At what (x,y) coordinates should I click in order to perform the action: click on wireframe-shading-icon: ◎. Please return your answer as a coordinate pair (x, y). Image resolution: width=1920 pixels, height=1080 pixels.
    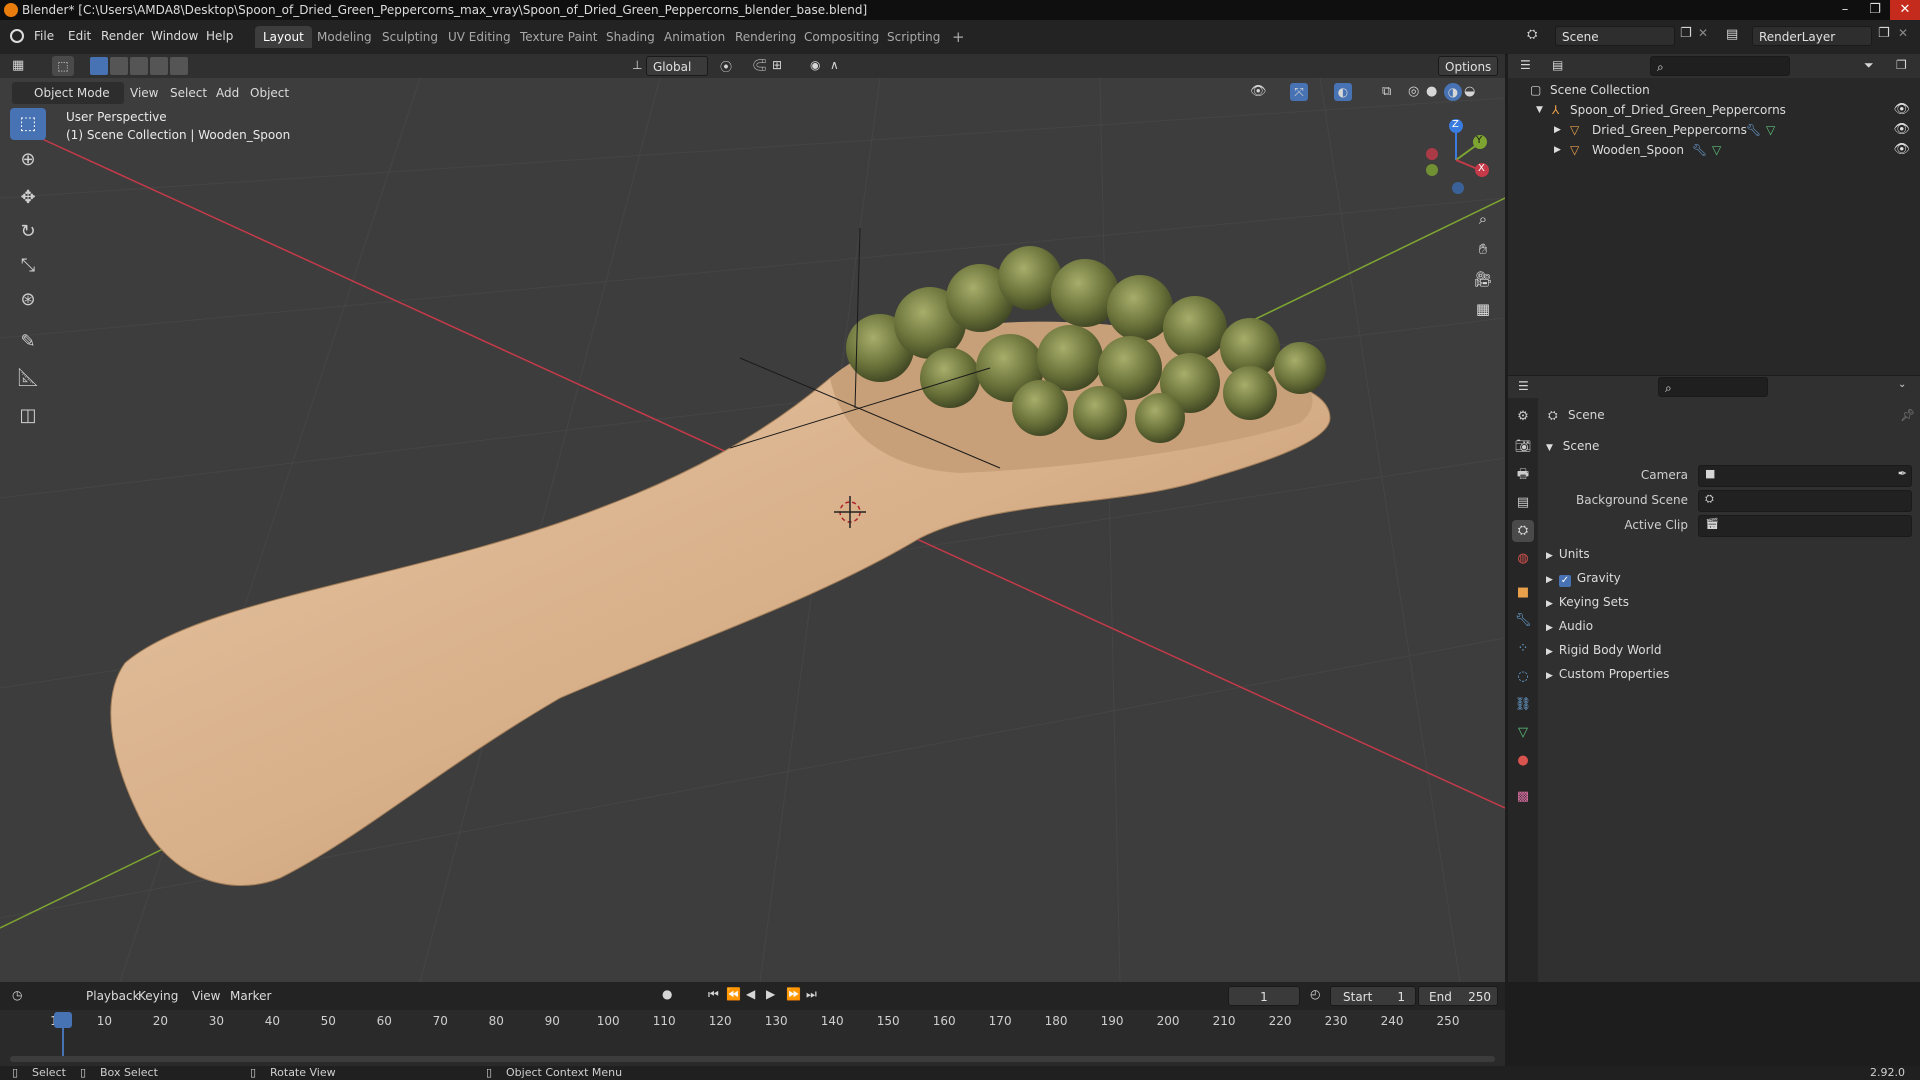
    Looking at the image, I should click on (1413, 91).